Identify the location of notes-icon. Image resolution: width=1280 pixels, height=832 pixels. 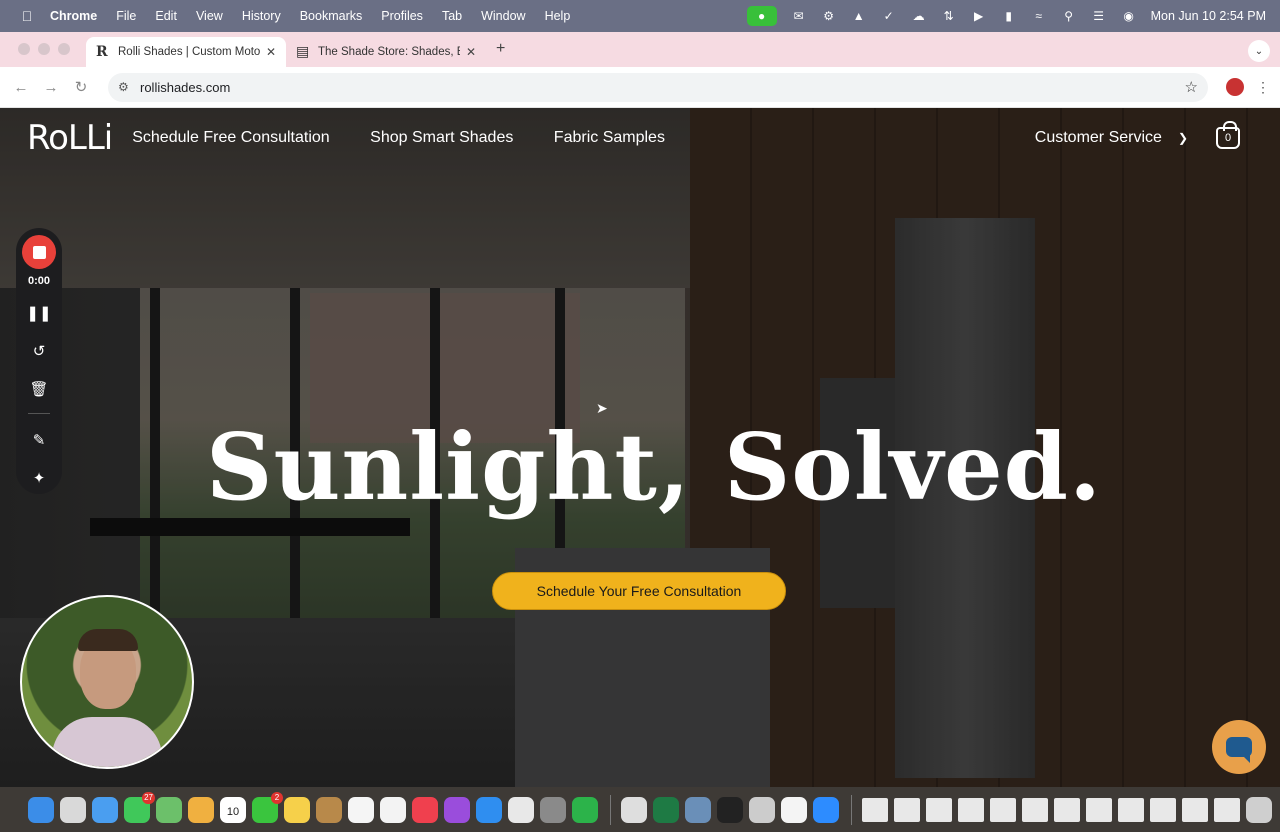
(297, 809).